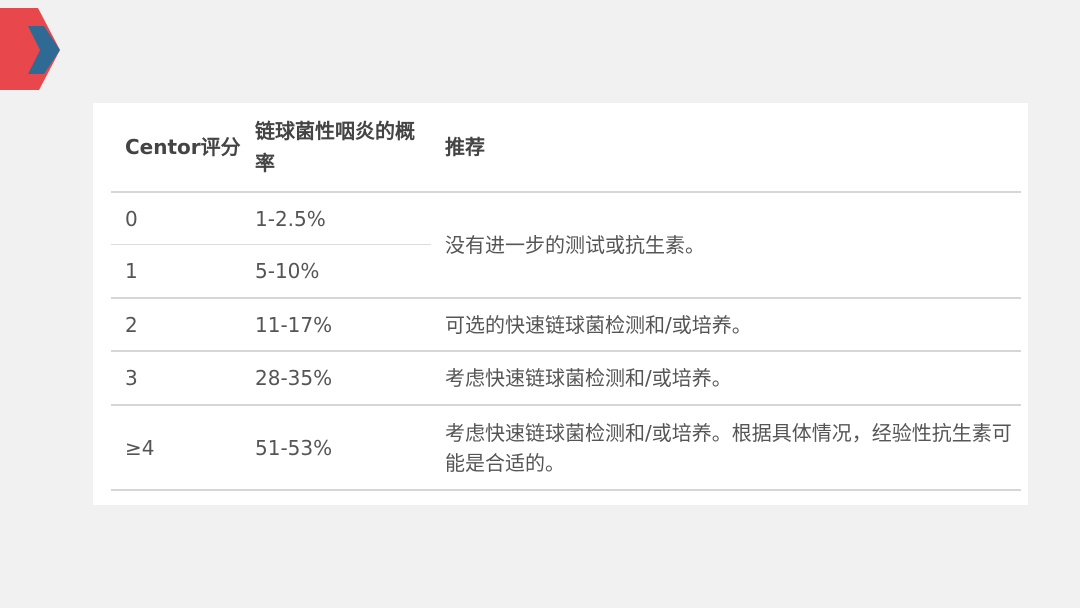 This screenshot has height=608, width=1080. Describe the element at coordinates (726, 378) in the screenshot. I see `recommendation-cell: 考虑快速链球菌检测和/或培养。` at that location.